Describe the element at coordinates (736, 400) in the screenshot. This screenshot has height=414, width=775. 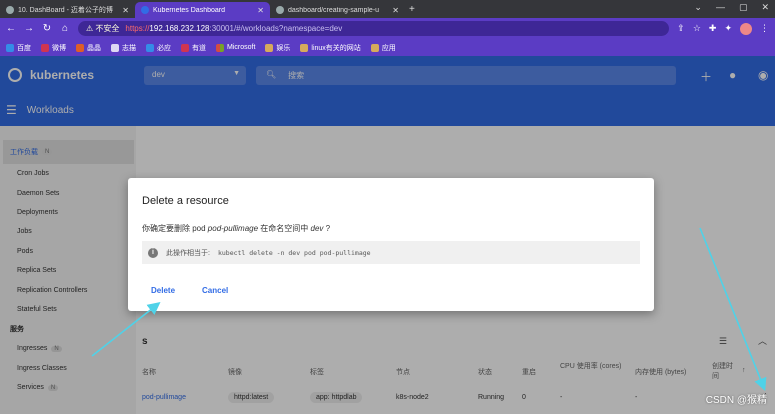
I see `watermark: CSDN @猴精` at that location.